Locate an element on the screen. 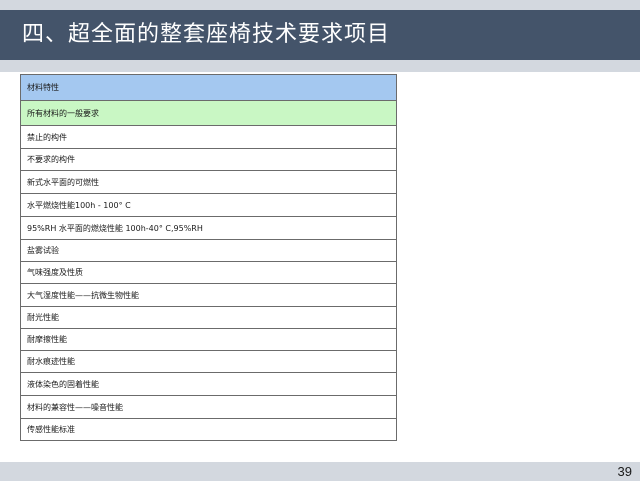  table-row: 大气湿度性能——抗微生物性能 is located at coordinates (208, 295).